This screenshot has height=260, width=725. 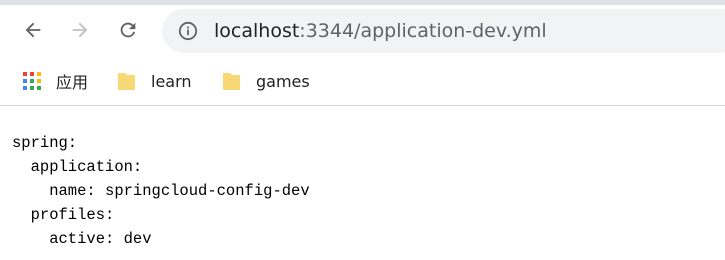 I want to click on reload-icon, so click(x=128, y=30).